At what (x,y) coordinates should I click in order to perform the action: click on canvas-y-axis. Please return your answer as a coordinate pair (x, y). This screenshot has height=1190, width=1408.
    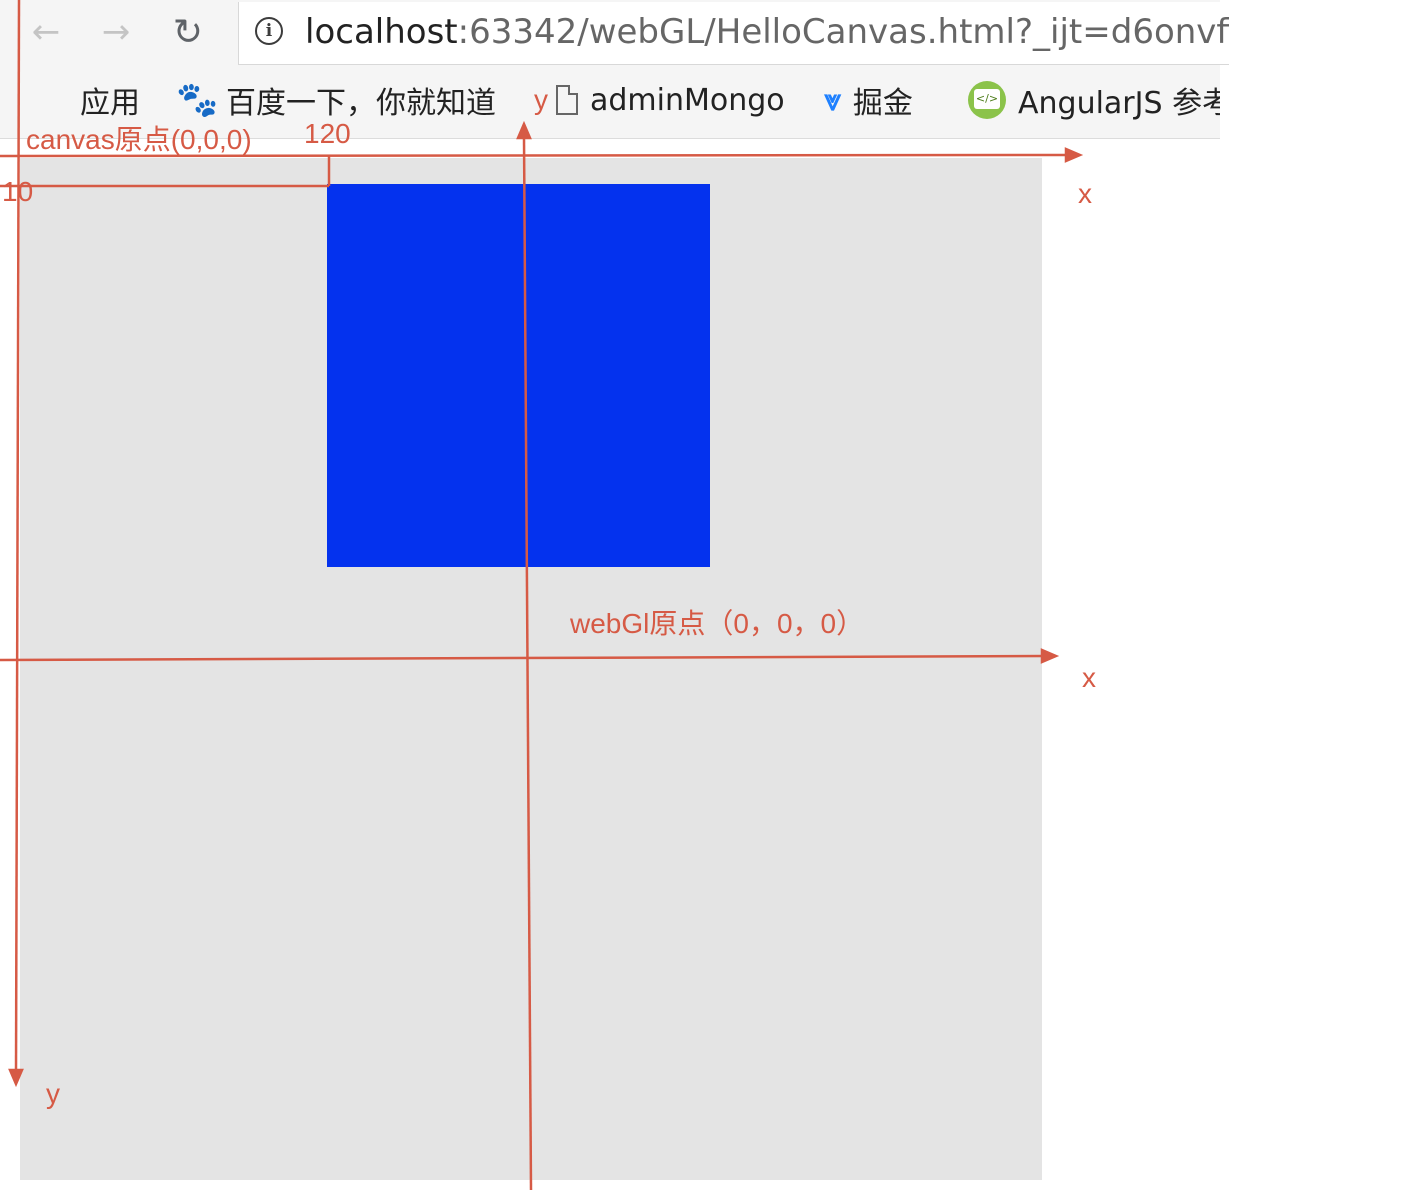
    Looking at the image, I should click on (17, 536).